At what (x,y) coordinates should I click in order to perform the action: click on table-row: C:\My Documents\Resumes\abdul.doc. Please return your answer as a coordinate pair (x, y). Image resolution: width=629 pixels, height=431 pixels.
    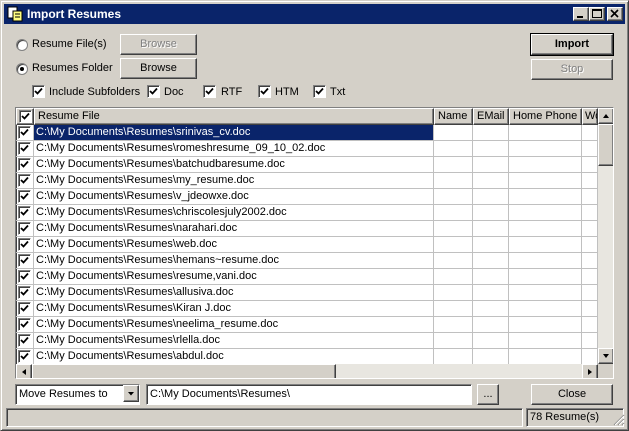
    Looking at the image, I should click on (307, 357).